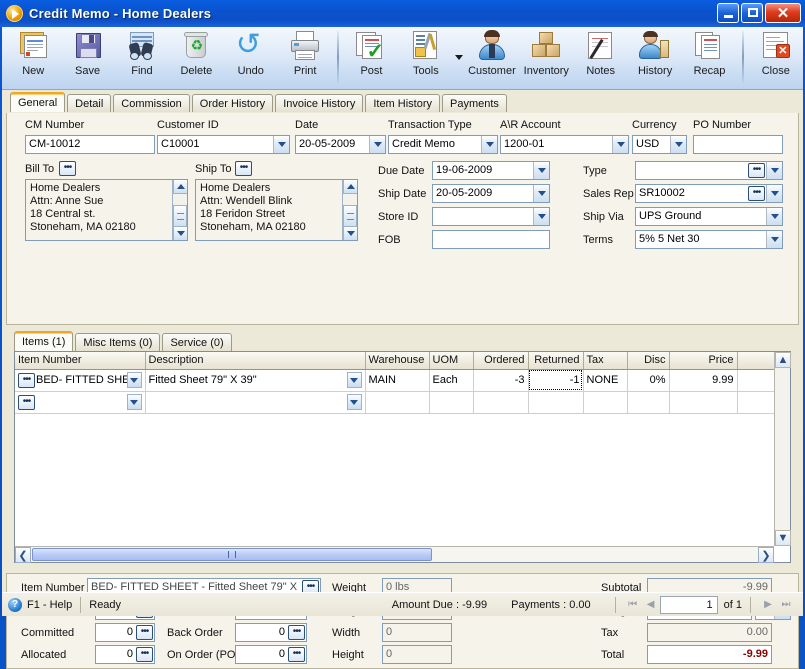 The width and height of the screenshot is (805, 669). I want to click on scroll-up-icon: ▲, so click(783, 360).